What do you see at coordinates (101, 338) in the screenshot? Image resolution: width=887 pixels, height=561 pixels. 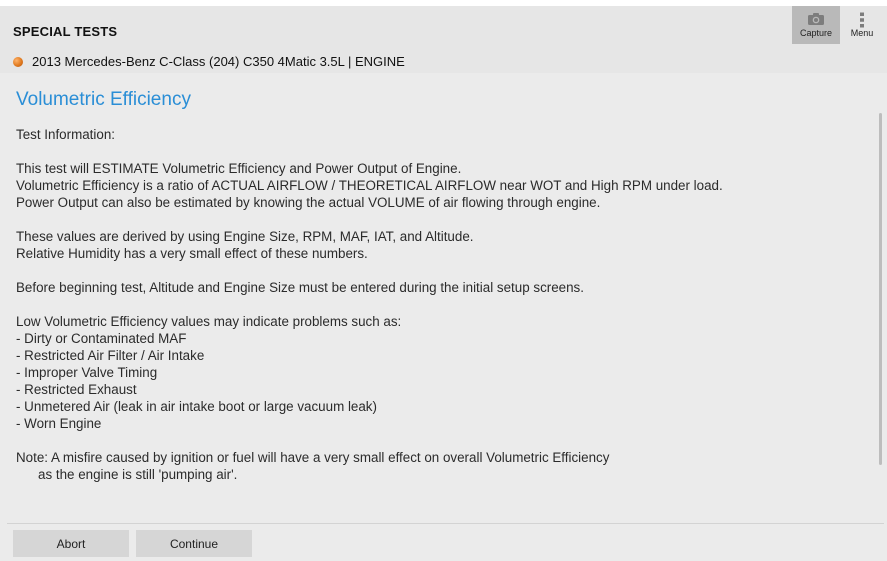 I see `list-item: - Dirty or Contaminated MAF` at bounding box center [101, 338].